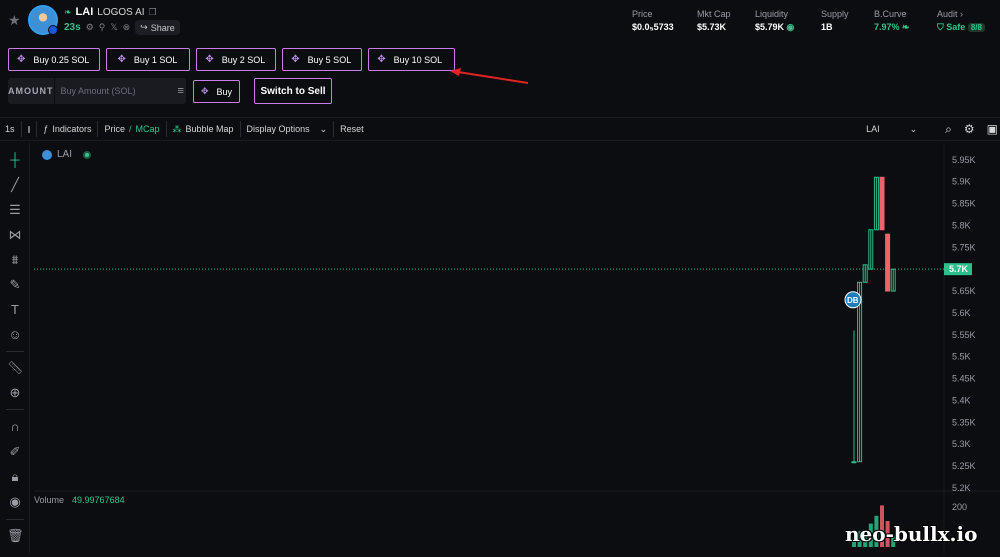 This screenshot has width=1000, height=557. I want to click on stat-audit: Audit › ⛉ Safe 8/8, so click(961, 21).